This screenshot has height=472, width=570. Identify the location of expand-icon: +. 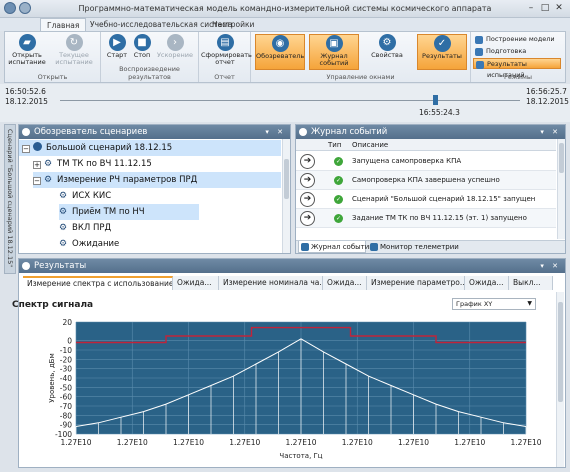
(37, 165).